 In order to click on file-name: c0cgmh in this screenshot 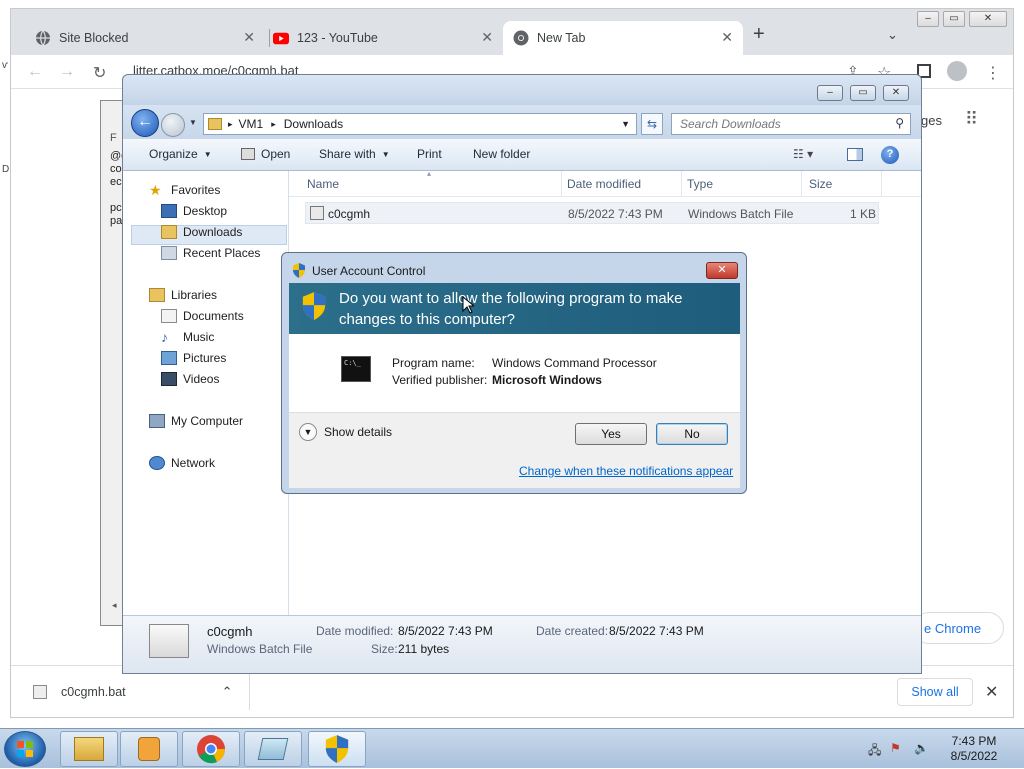, I will do `click(349, 214)`.